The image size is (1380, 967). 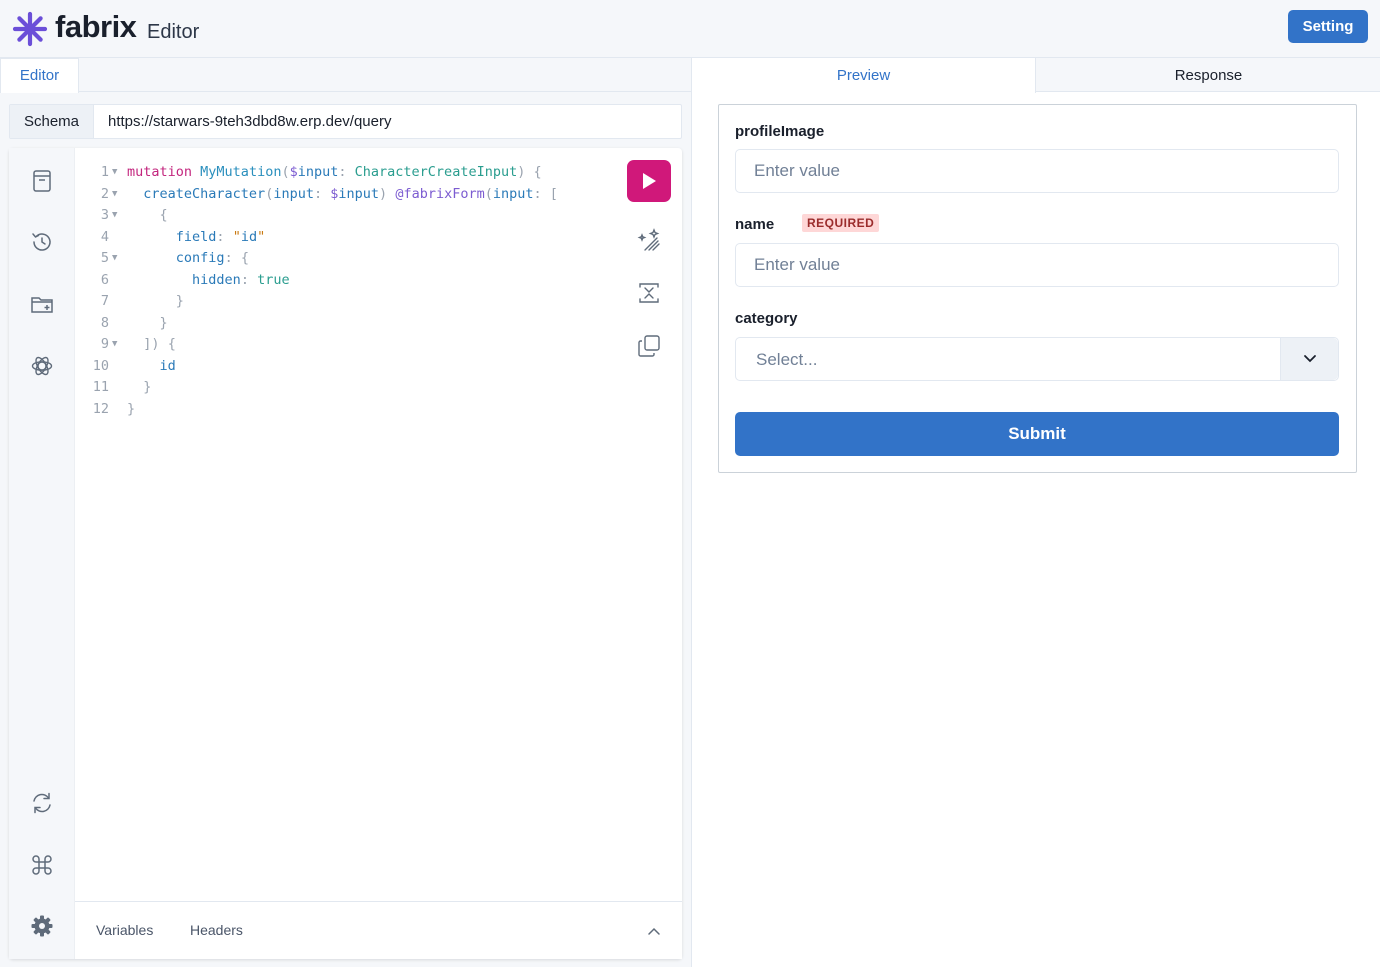 What do you see at coordinates (96, 26) in the screenshot?
I see `brand-name: fabrix` at bounding box center [96, 26].